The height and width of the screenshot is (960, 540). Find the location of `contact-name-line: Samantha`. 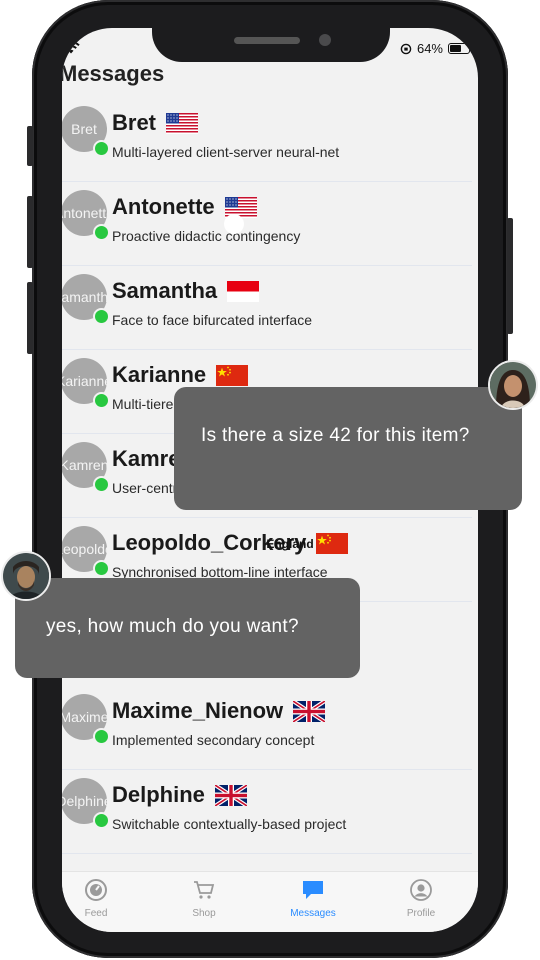

contact-name-line: Samantha is located at coordinates (186, 291).